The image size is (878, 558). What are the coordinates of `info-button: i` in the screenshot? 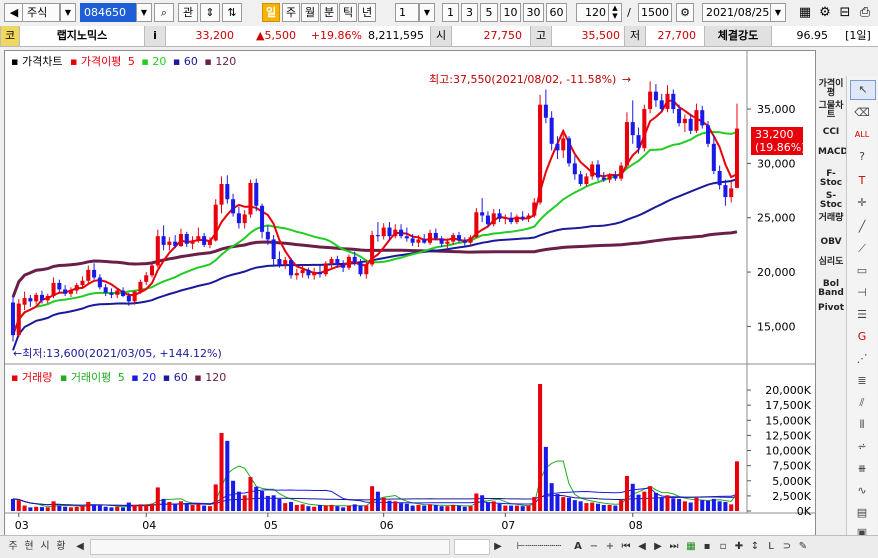 It's located at (155, 36).